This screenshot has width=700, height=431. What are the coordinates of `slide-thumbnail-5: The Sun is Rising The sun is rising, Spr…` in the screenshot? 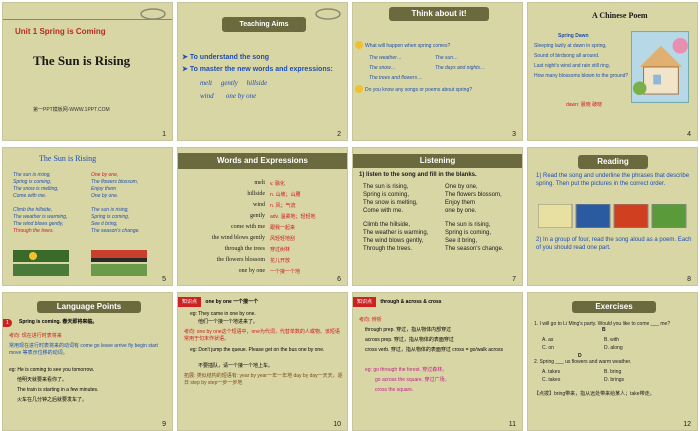 It's located at (87, 216).